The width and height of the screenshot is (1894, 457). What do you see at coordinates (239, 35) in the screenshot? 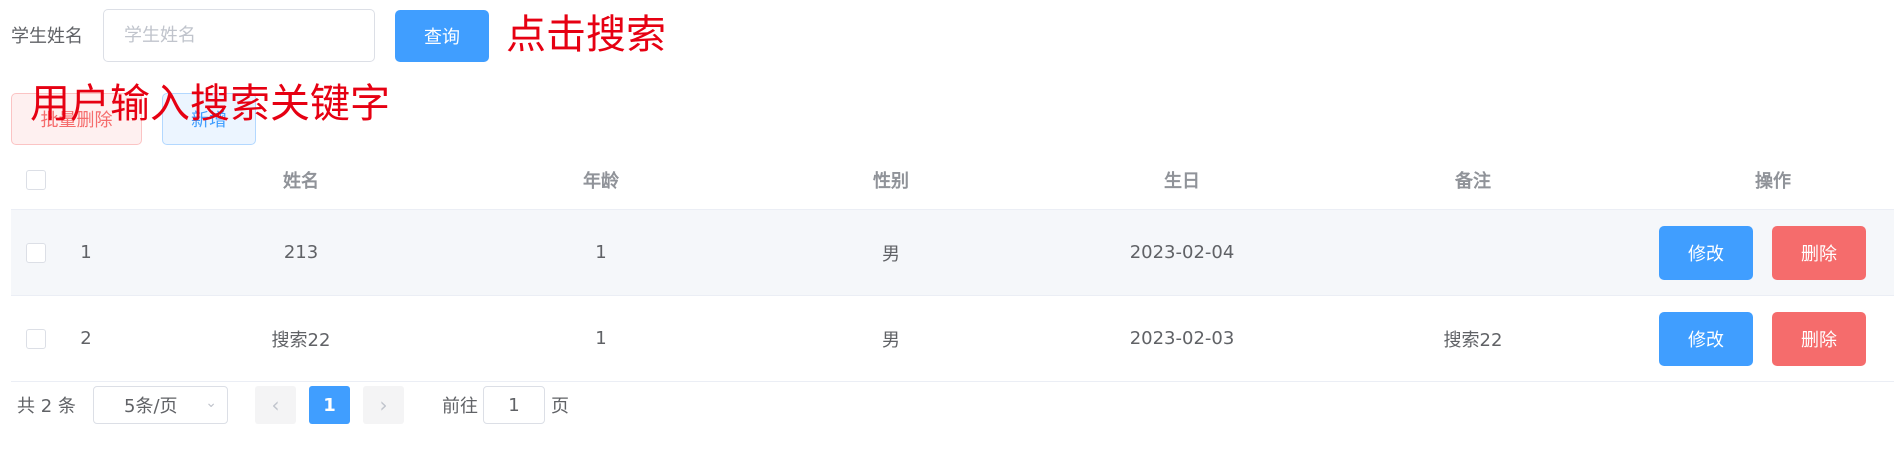
I see `student-name-search-input` at bounding box center [239, 35].